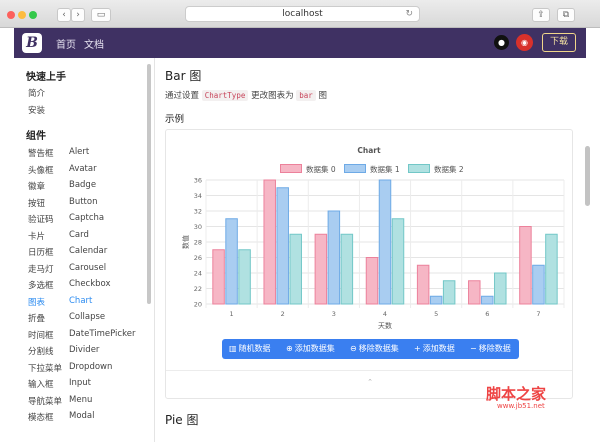 This screenshot has height=442, width=600. What do you see at coordinates (559, 42) in the screenshot?
I see `download-button: 下载` at bounding box center [559, 42].